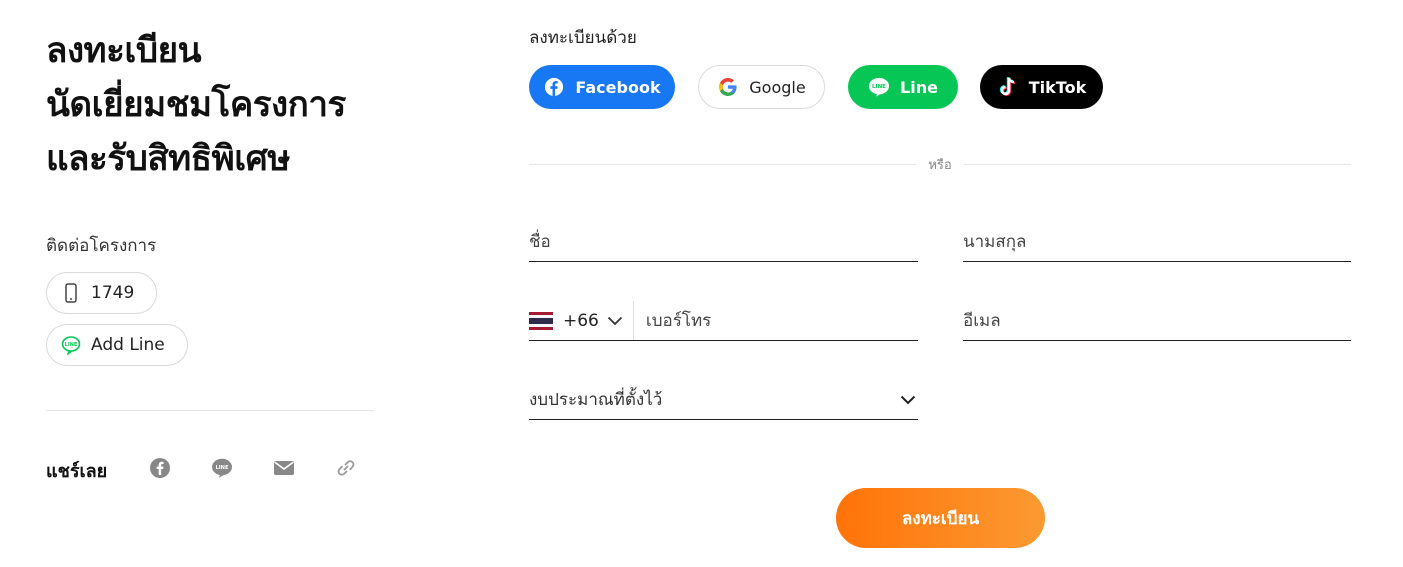 Image resolution: width=1403 pixels, height=567 pixels. Describe the element at coordinates (919, 87) in the screenshot. I see `line-login-label: Line` at that location.